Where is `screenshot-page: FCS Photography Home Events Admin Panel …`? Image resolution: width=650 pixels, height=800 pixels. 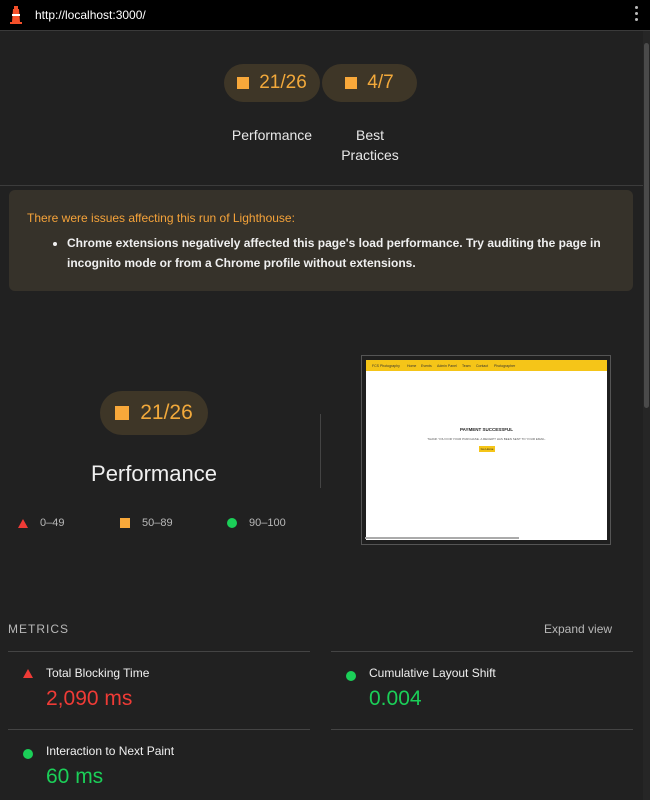 screenshot-page: FCS Photography Home Events Admin Panel … is located at coordinates (486, 450).